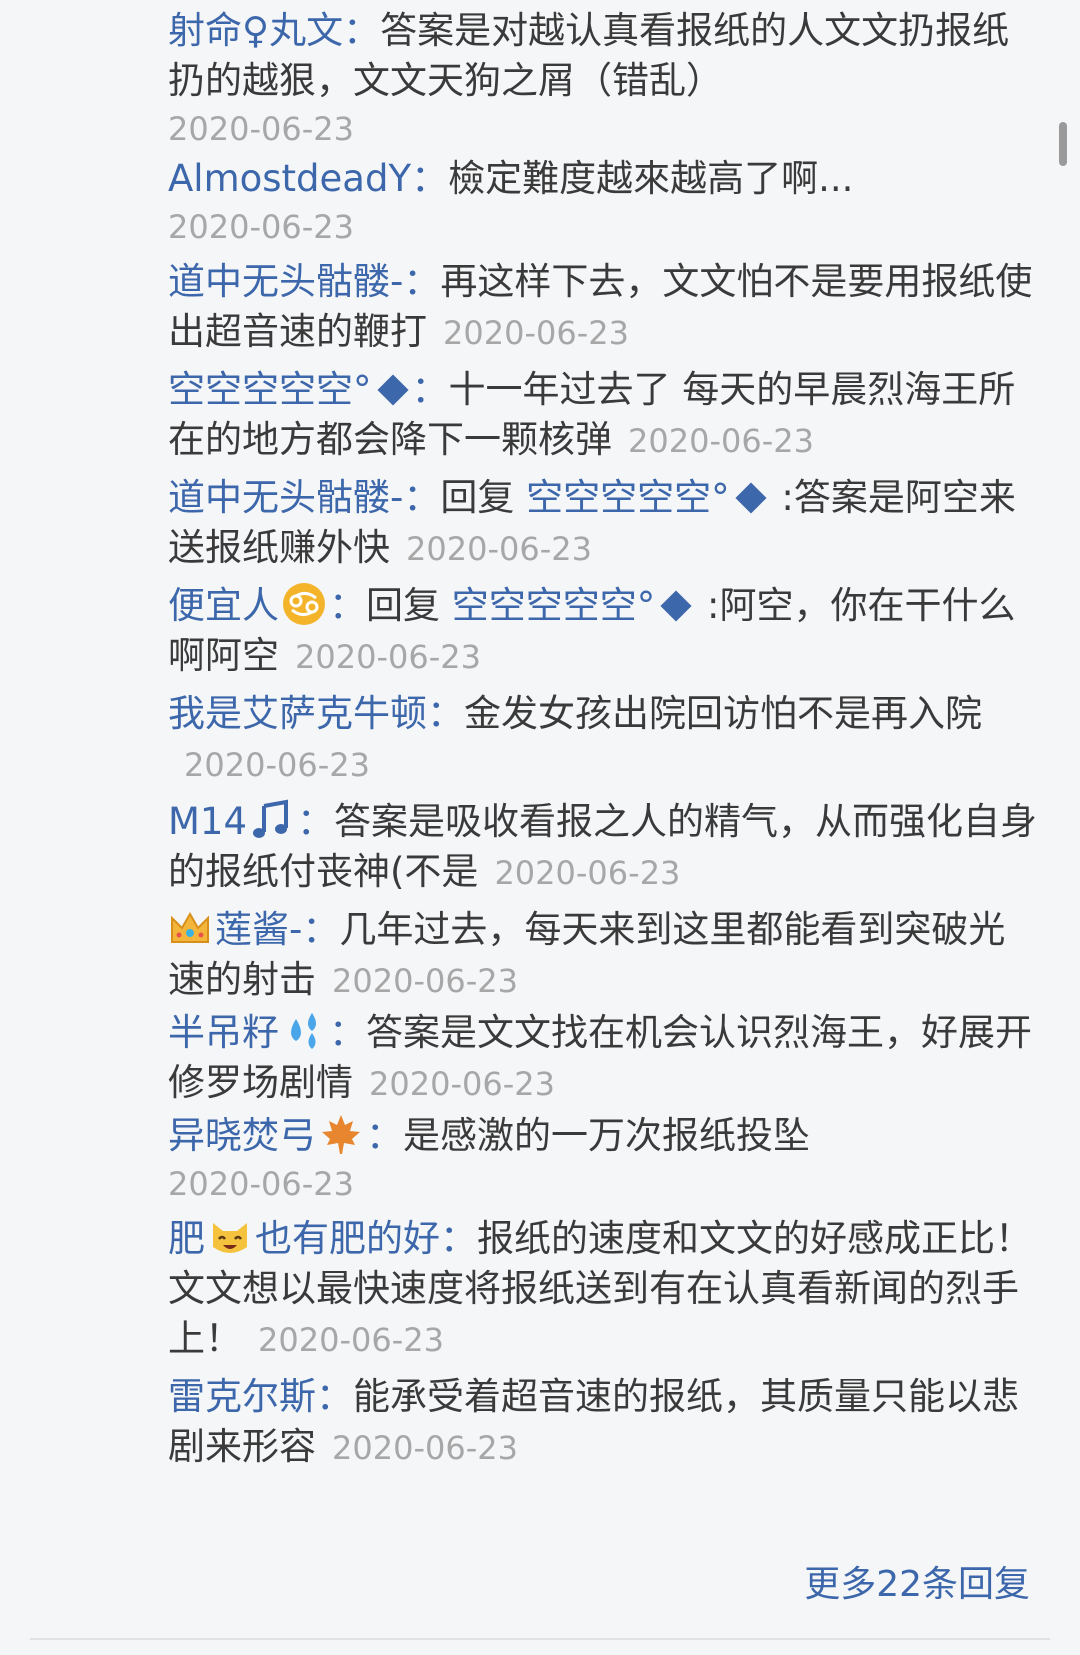  Describe the element at coordinates (223, 605) in the screenshot. I see `reply-username: 便宜人` at that location.